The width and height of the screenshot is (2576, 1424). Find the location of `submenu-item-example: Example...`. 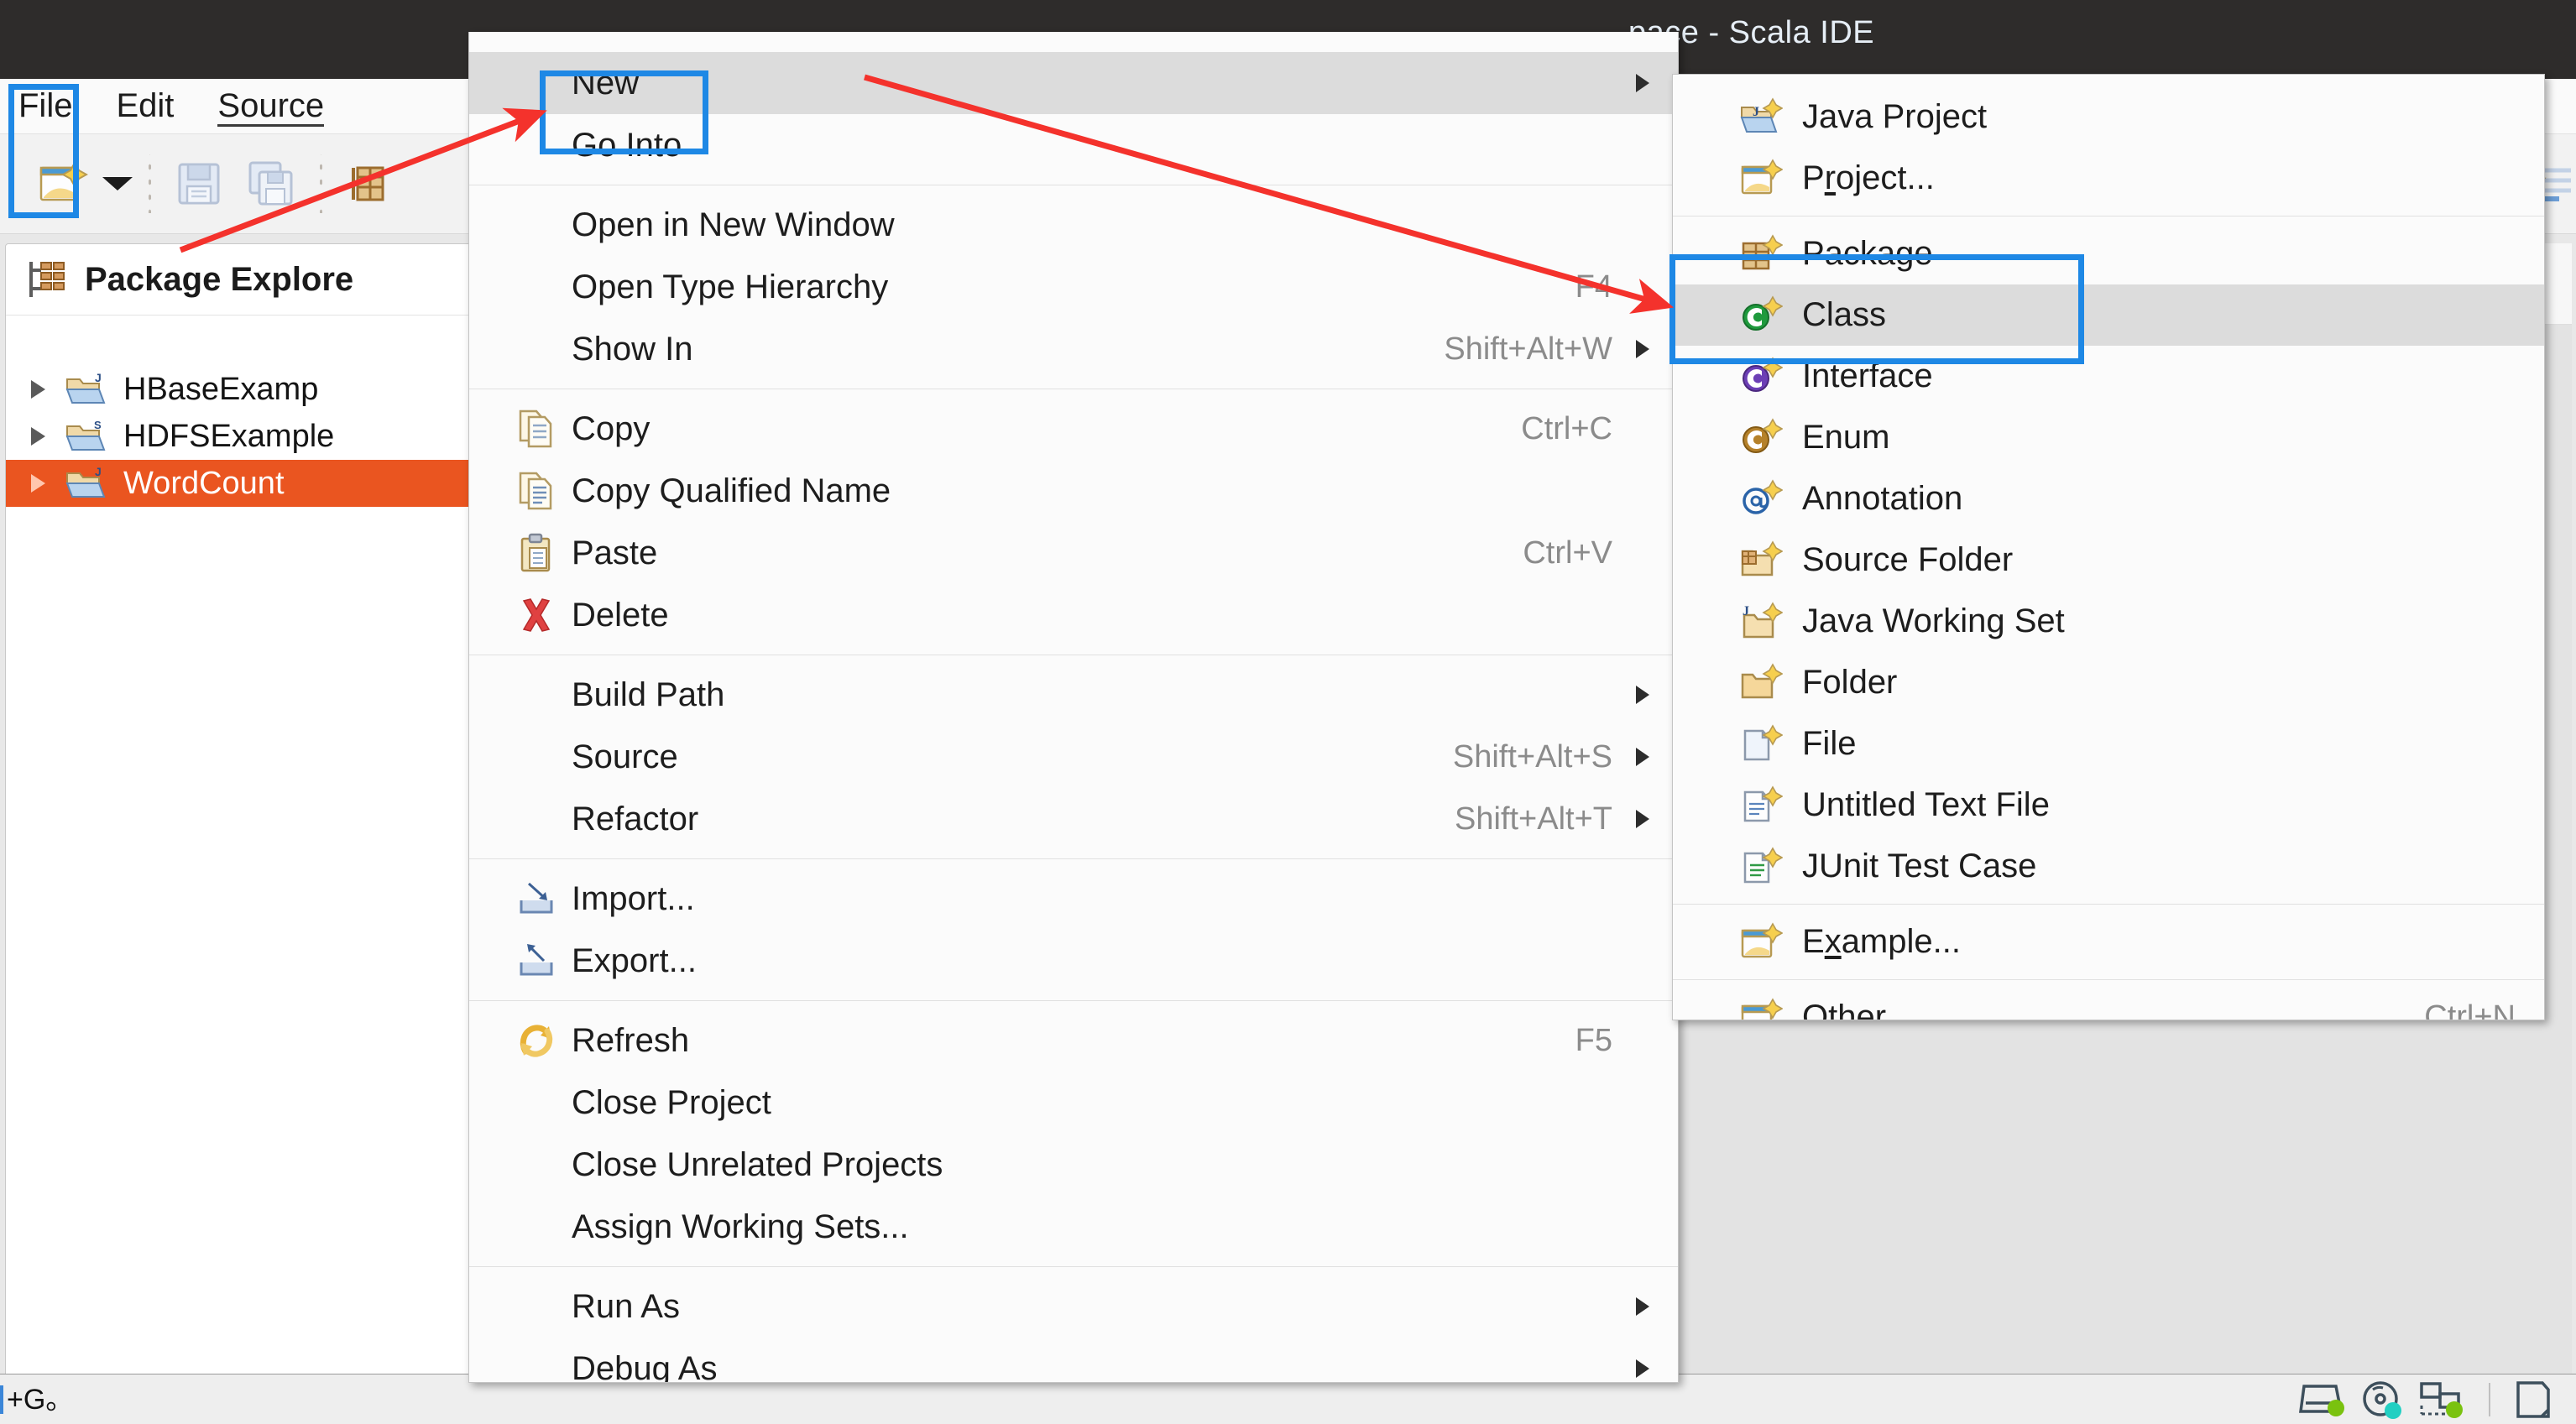

submenu-item-example: Example... is located at coordinates (2108, 942).